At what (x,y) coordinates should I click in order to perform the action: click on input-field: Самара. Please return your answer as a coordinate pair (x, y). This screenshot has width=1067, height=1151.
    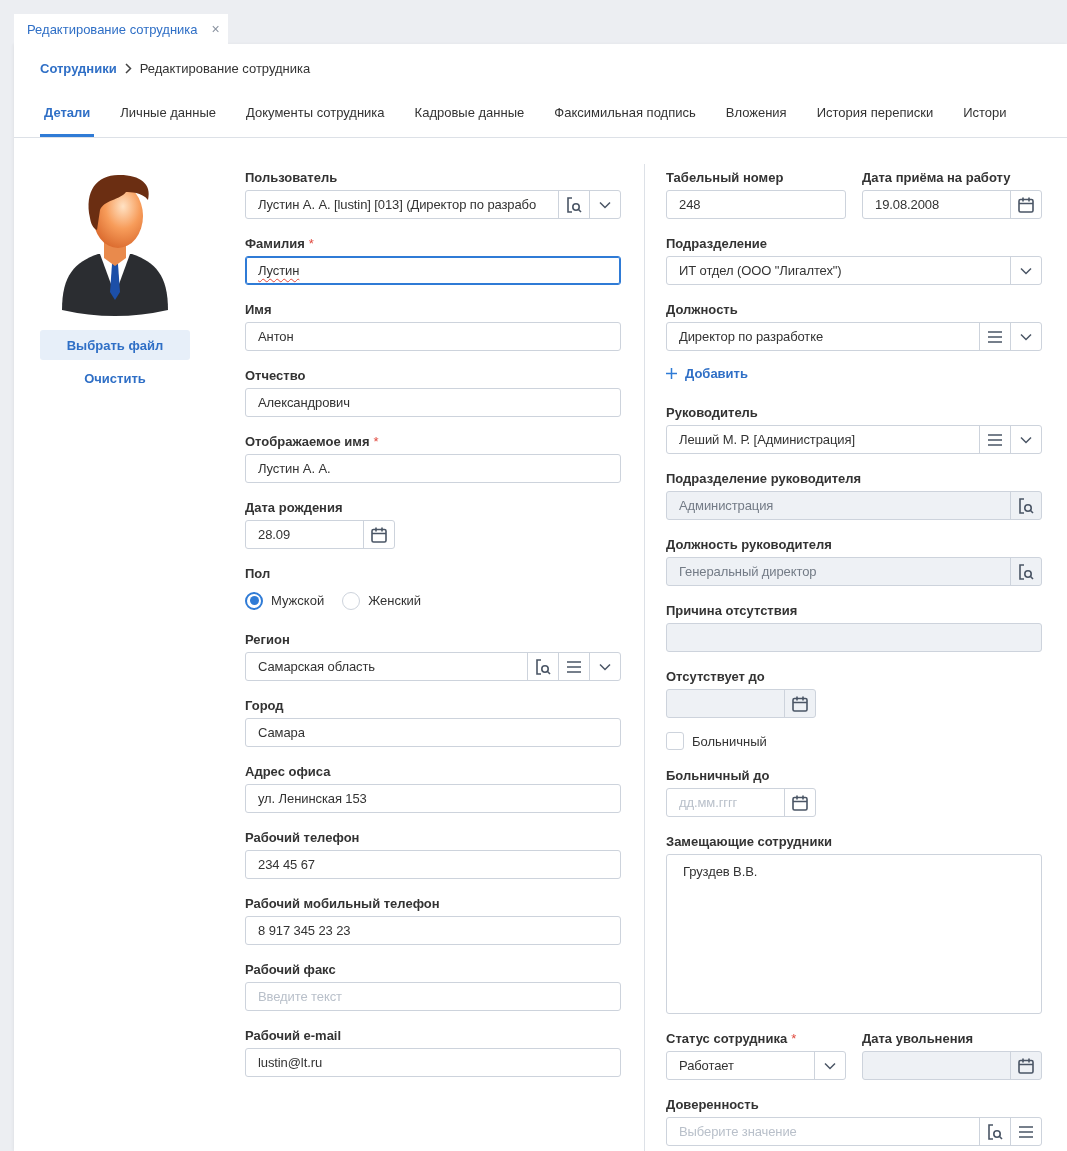
    Looking at the image, I should click on (433, 732).